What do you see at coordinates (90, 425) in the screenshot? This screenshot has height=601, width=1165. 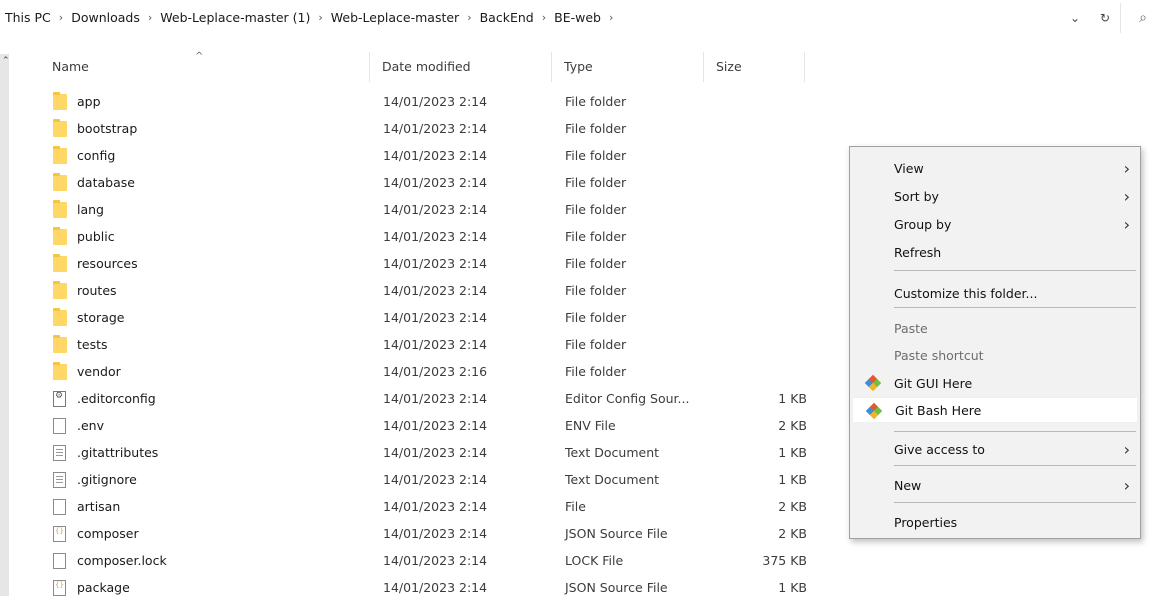 I see `file-name: .env` at bounding box center [90, 425].